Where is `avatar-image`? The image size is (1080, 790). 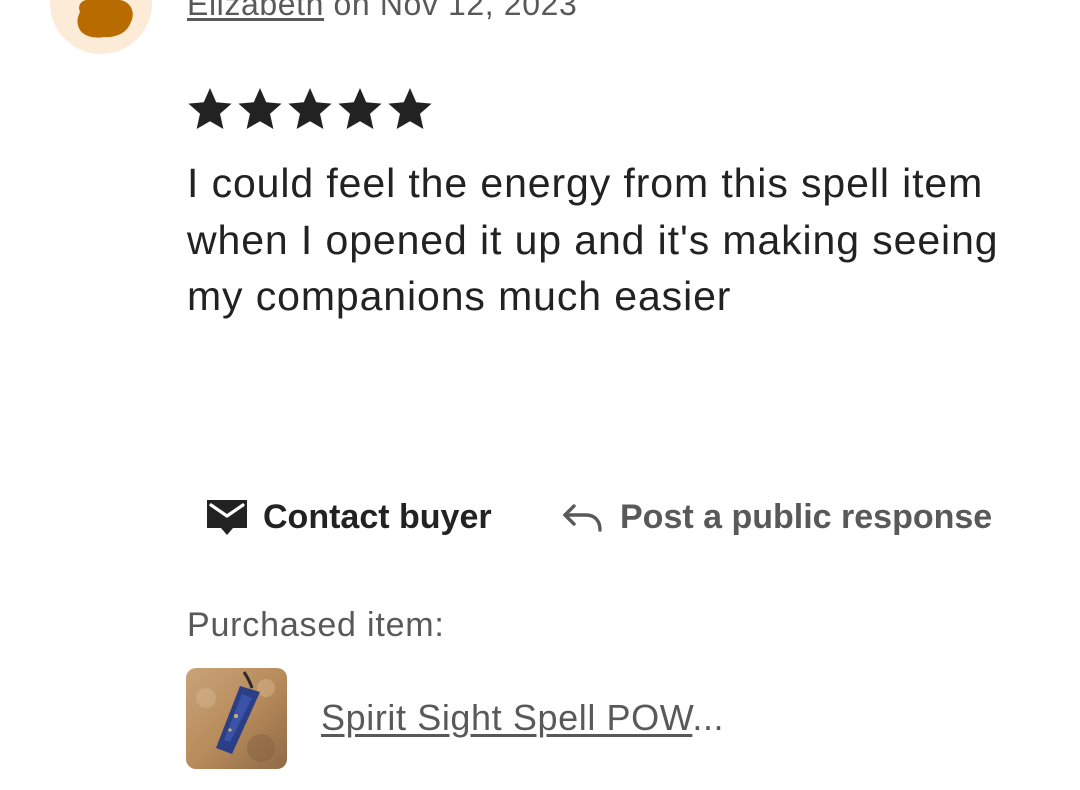
avatar-image is located at coordinates (105, 19).